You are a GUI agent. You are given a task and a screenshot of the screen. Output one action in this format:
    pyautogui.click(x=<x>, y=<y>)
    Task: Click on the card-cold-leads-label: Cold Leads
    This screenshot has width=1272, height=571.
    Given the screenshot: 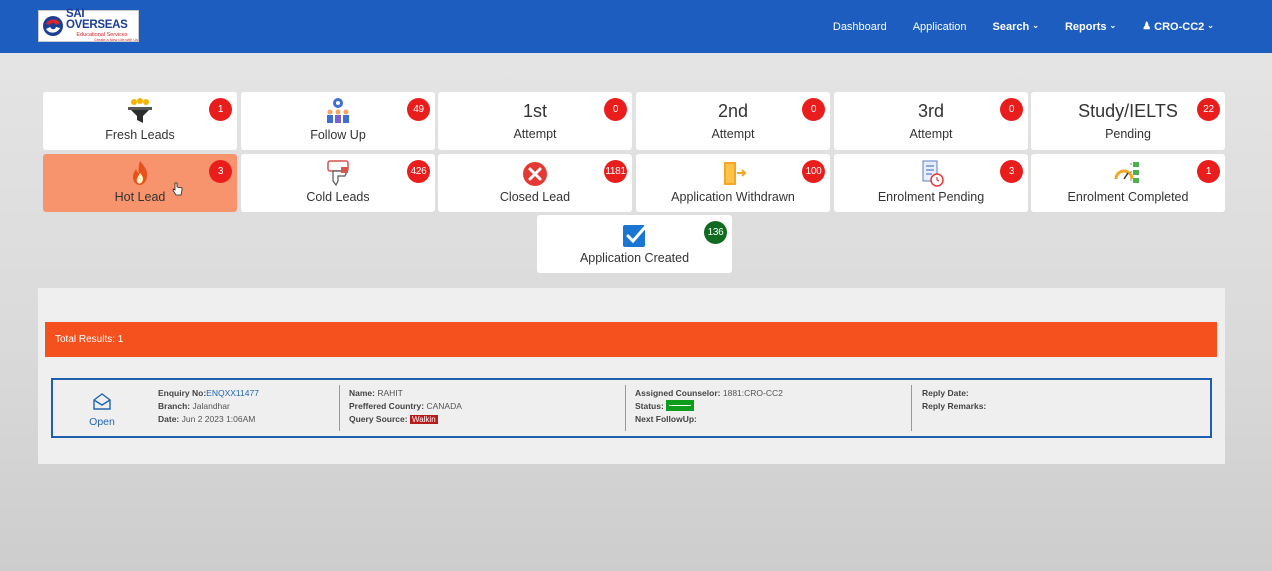 What is the action you would take?
    pyautogui.click(x=338, y=197)
    